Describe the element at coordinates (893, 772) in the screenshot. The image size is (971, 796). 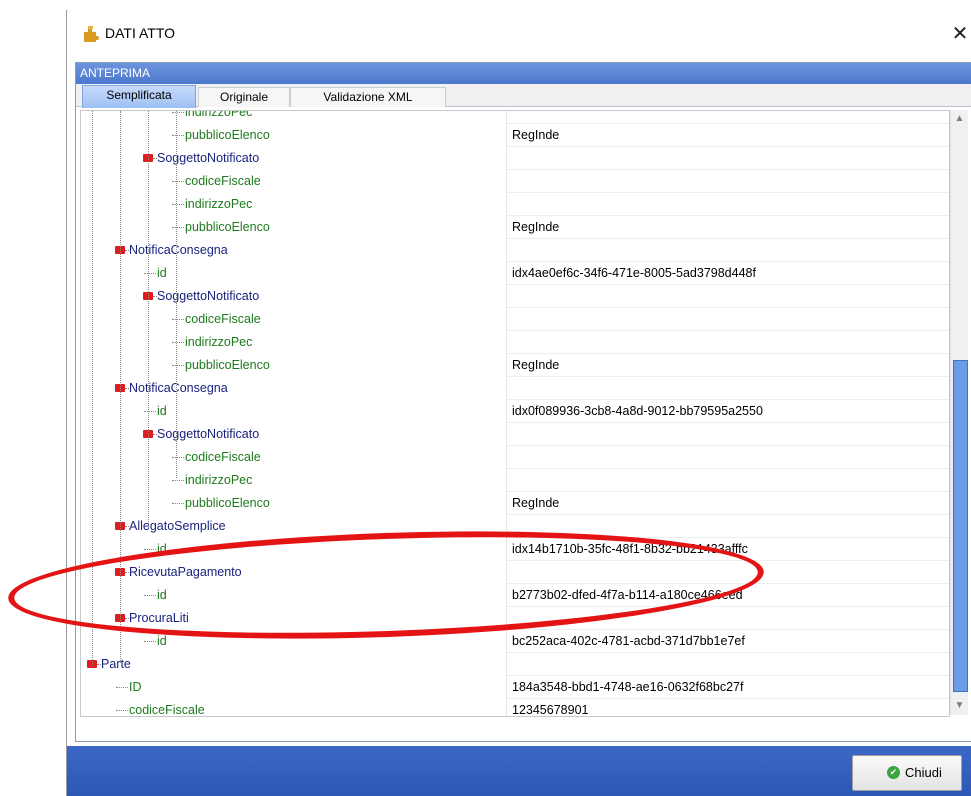
I see `check-circle-icon: ✔` at that location.